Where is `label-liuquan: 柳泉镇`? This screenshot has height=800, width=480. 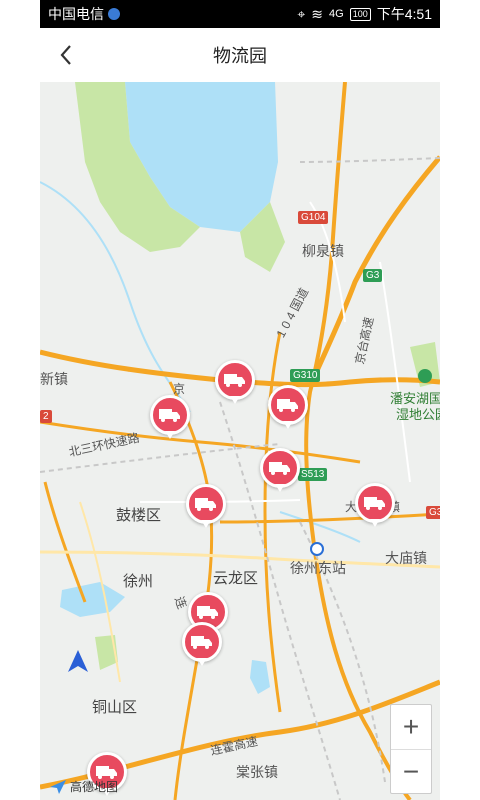 label-liuquan: 柳泉镇 is located at coordinates (323, 251).